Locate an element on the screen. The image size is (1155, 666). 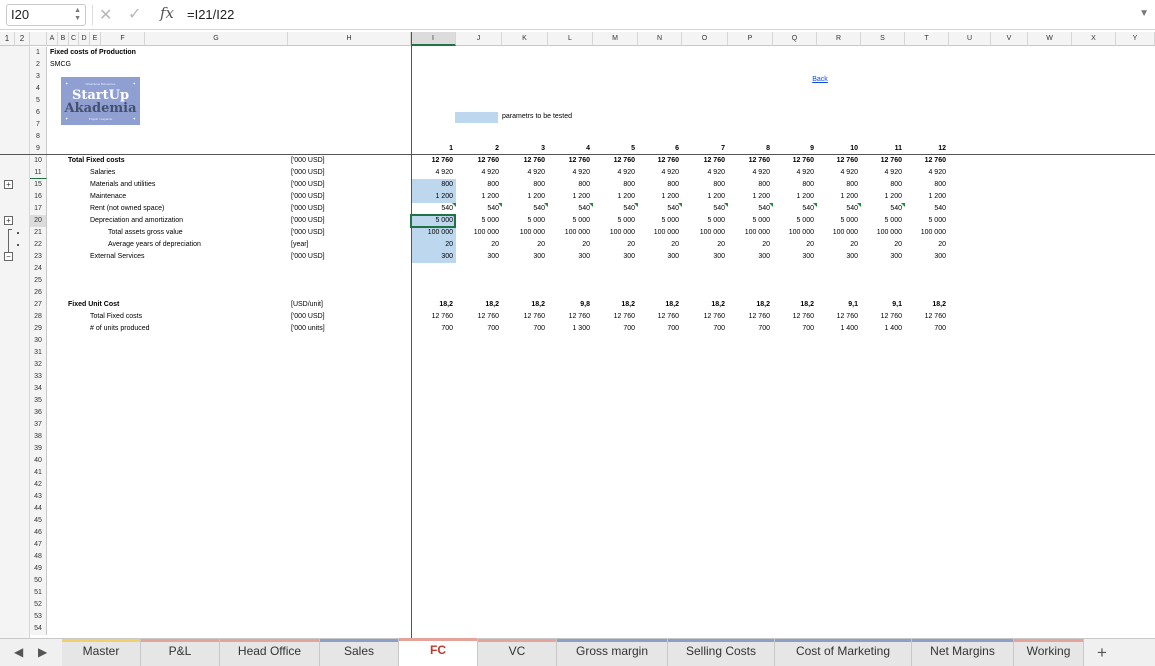
outline-level-2-button: 2 is located at coordinates (22, 39).